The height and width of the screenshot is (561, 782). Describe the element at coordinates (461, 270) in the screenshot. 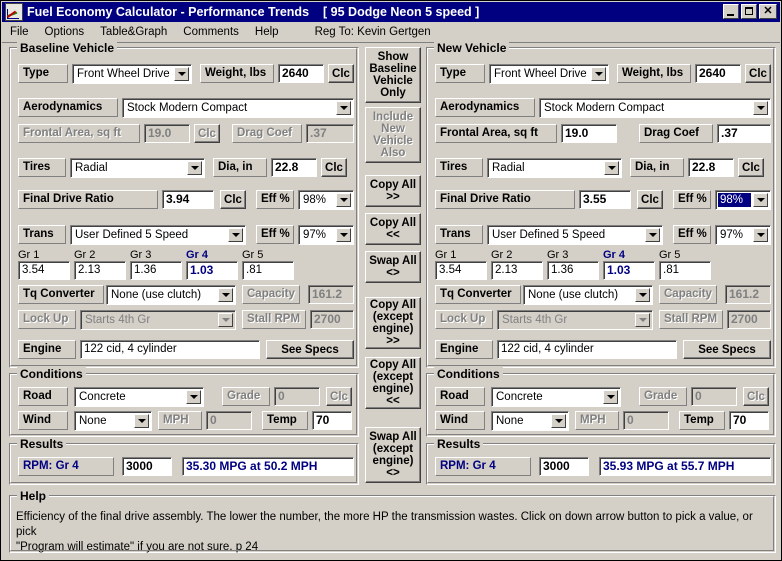

I see `new-gear-1-input: 3.54` at that location.